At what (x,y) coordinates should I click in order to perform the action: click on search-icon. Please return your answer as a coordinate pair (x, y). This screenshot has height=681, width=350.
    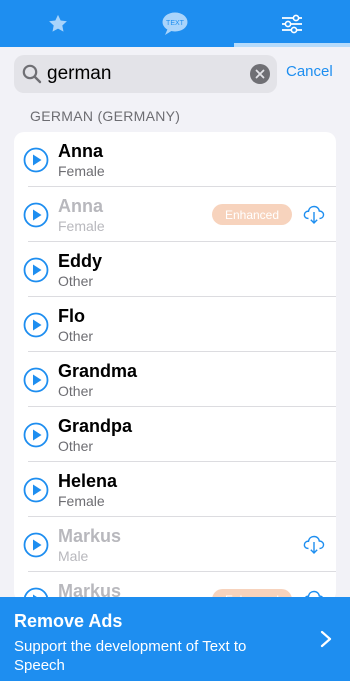
    Looking at the image, I should click on (32, 74).